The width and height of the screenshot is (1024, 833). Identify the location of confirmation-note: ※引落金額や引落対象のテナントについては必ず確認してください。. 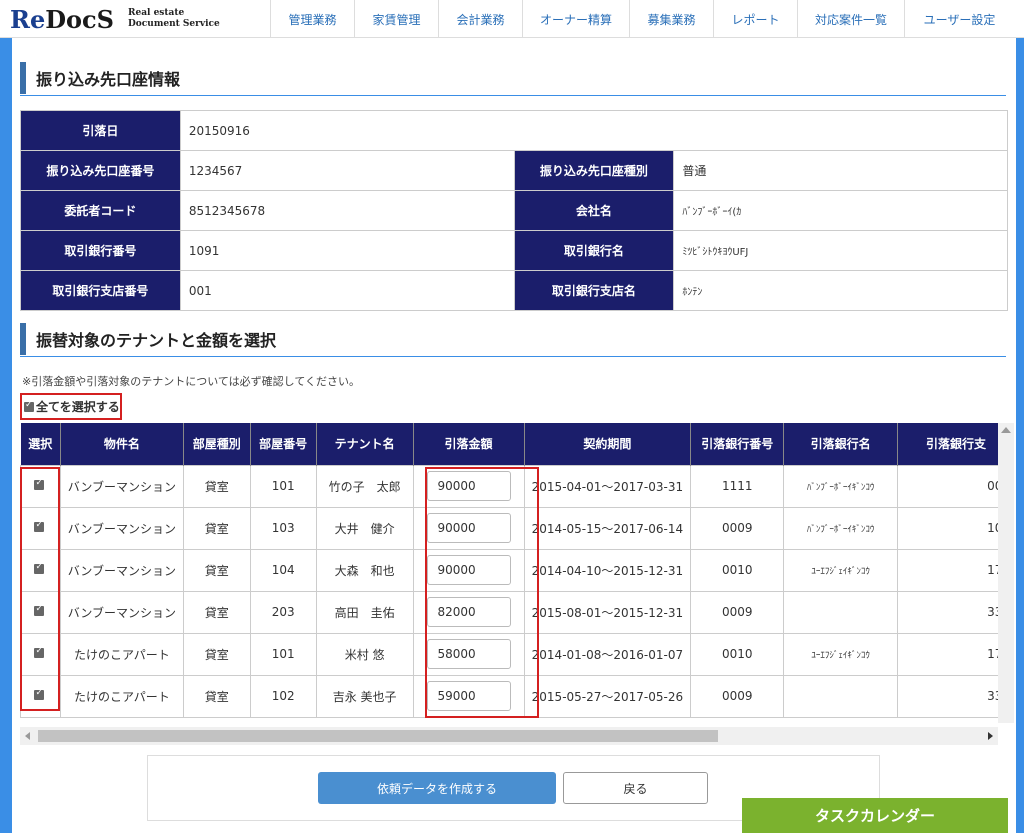
(191, 381).